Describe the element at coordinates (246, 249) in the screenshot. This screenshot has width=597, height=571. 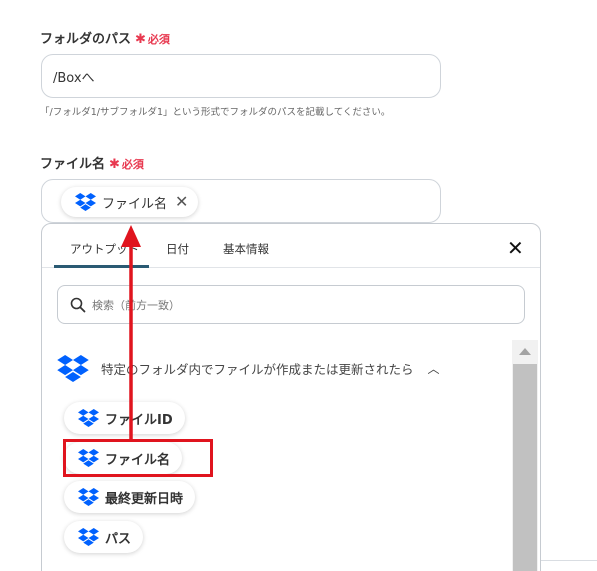
I see `tab-basic-info: 基本情報` at that location.